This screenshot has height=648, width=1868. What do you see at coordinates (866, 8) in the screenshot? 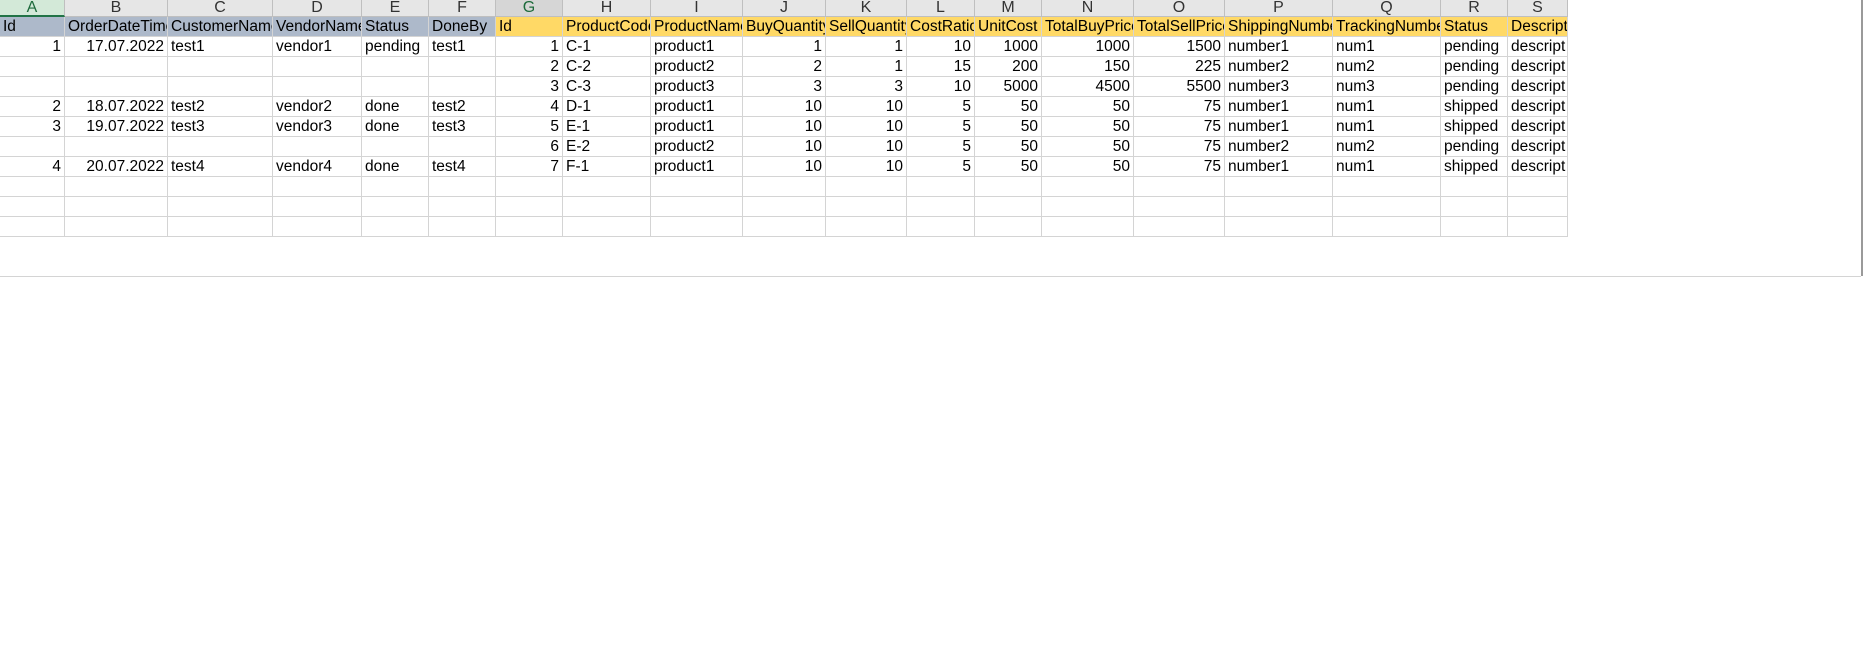
I see `column-letter-k: K` at bounding box center [866, 8].